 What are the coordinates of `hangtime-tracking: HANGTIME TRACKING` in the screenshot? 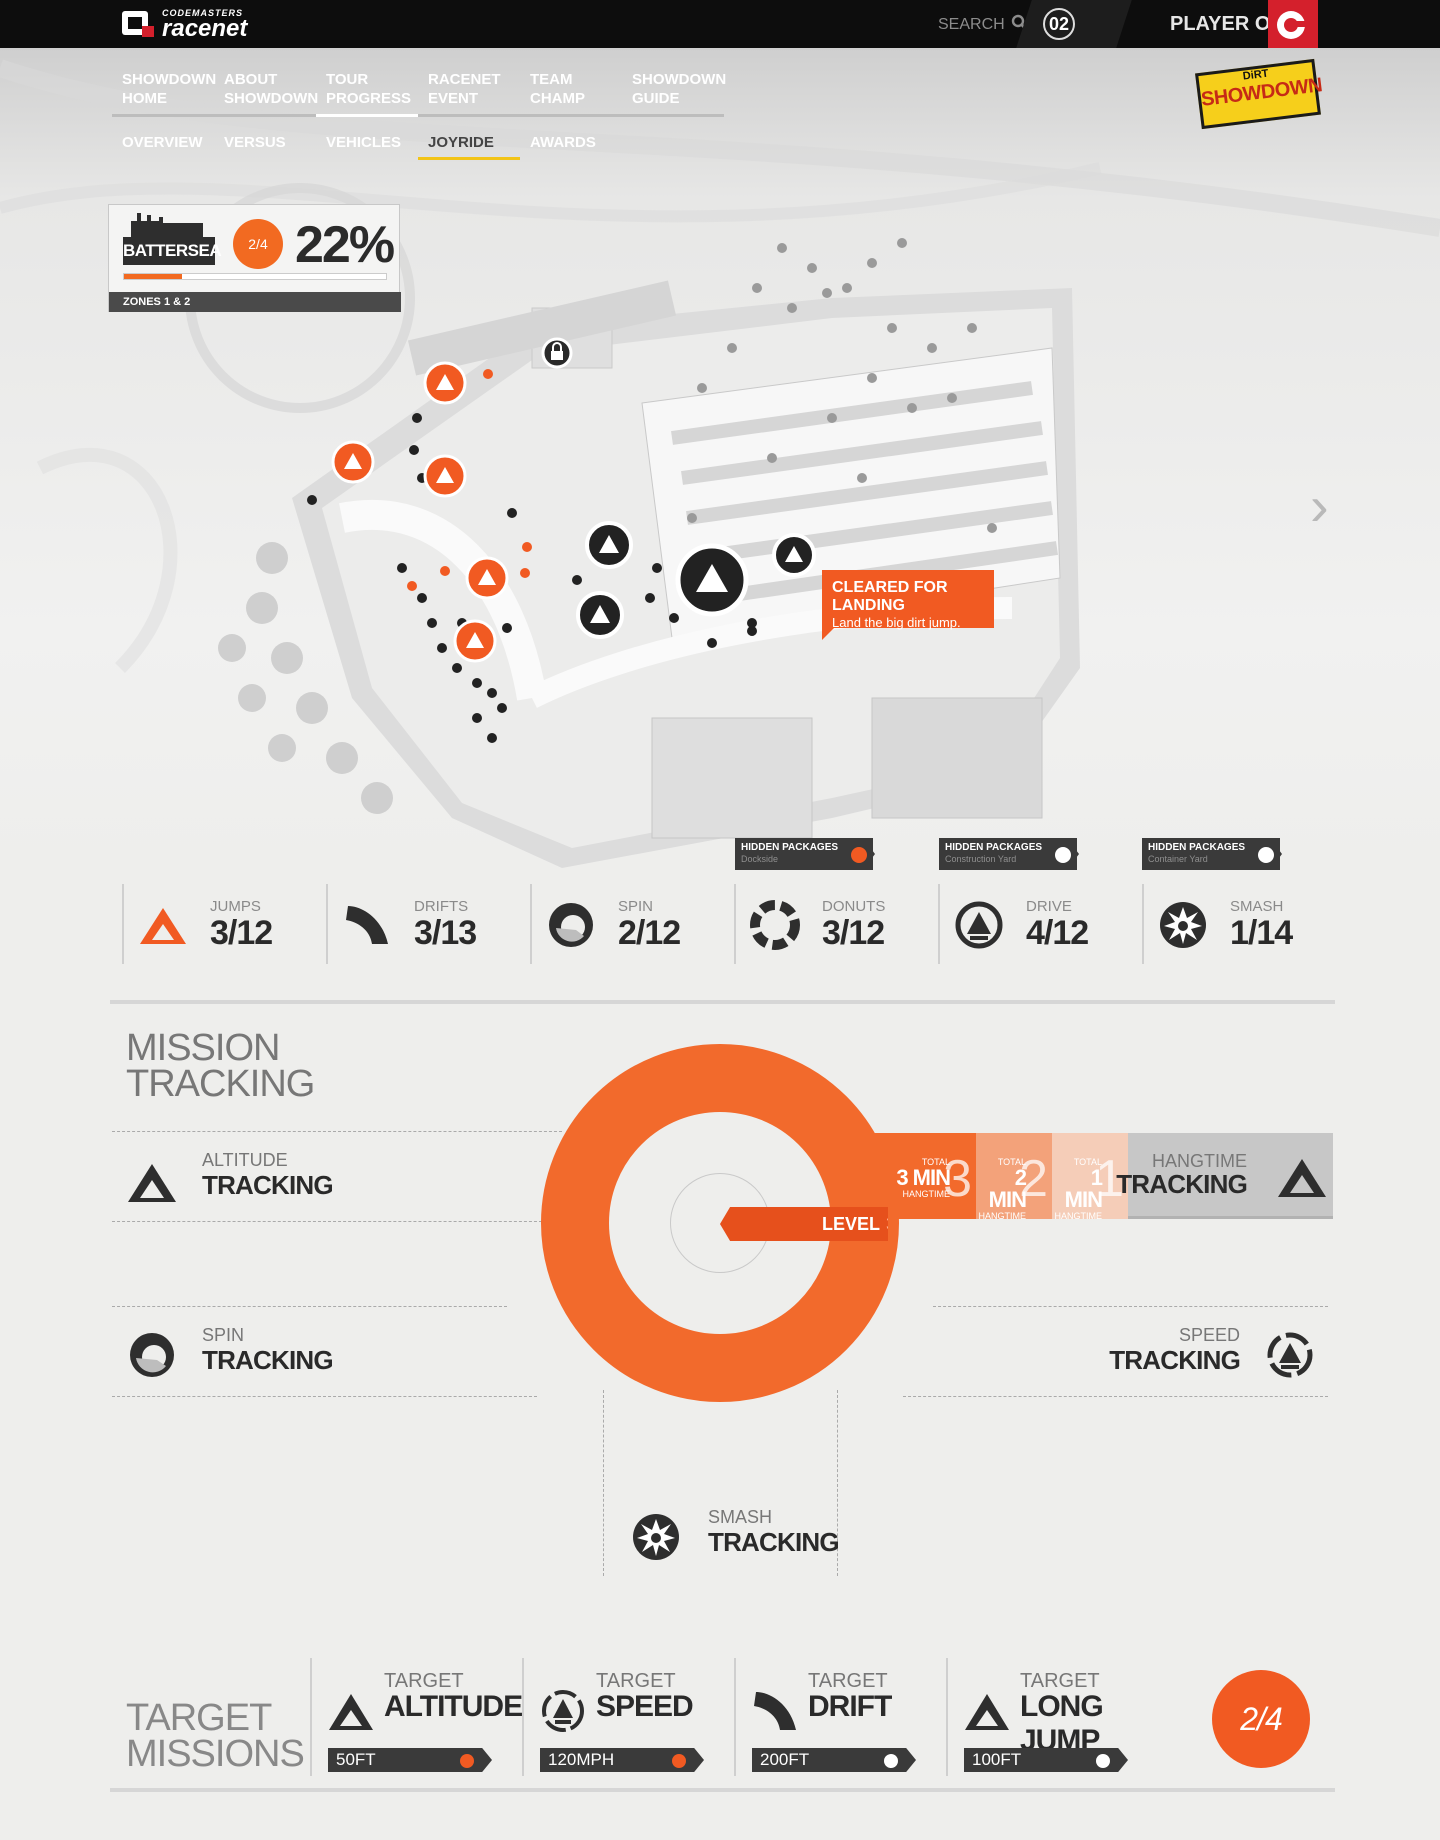 It's located at (1224, 1176).